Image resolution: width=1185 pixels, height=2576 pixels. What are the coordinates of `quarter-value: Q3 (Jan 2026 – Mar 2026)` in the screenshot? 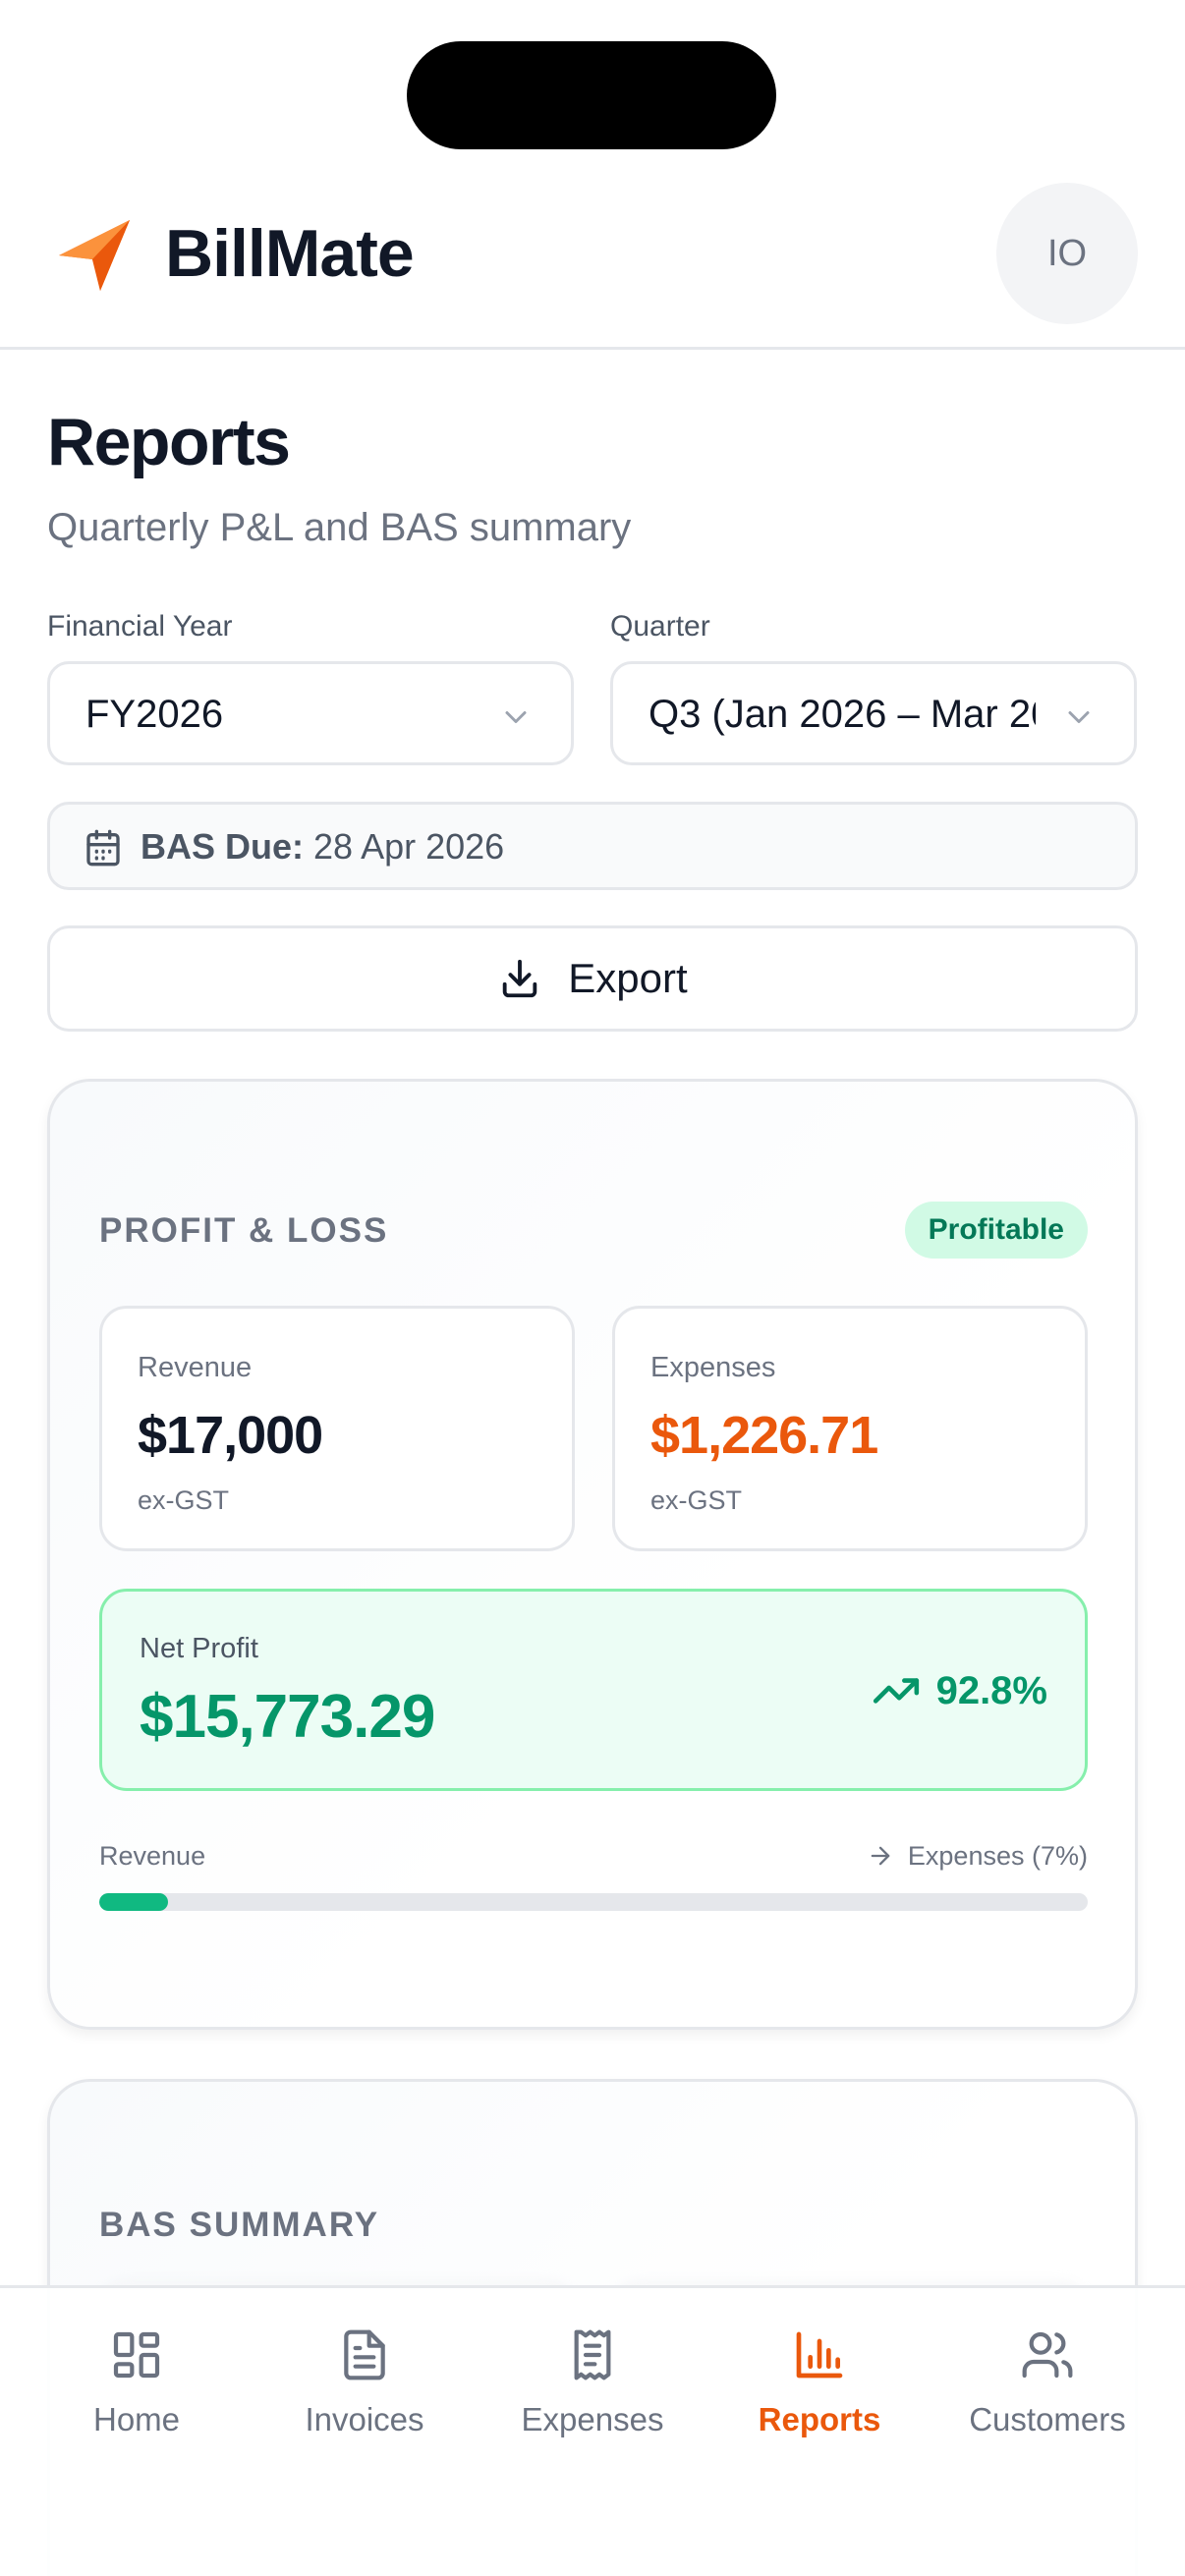 It's located at (843, 714).